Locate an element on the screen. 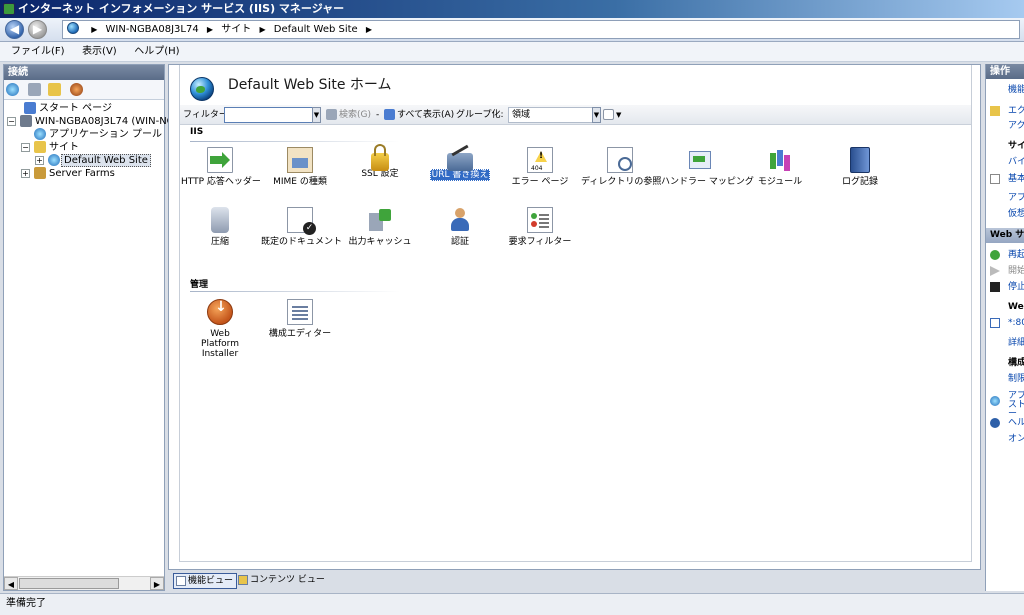 The image size is (1024, 615). tree-label: スタート ページ is located at coordinates (75, 108).